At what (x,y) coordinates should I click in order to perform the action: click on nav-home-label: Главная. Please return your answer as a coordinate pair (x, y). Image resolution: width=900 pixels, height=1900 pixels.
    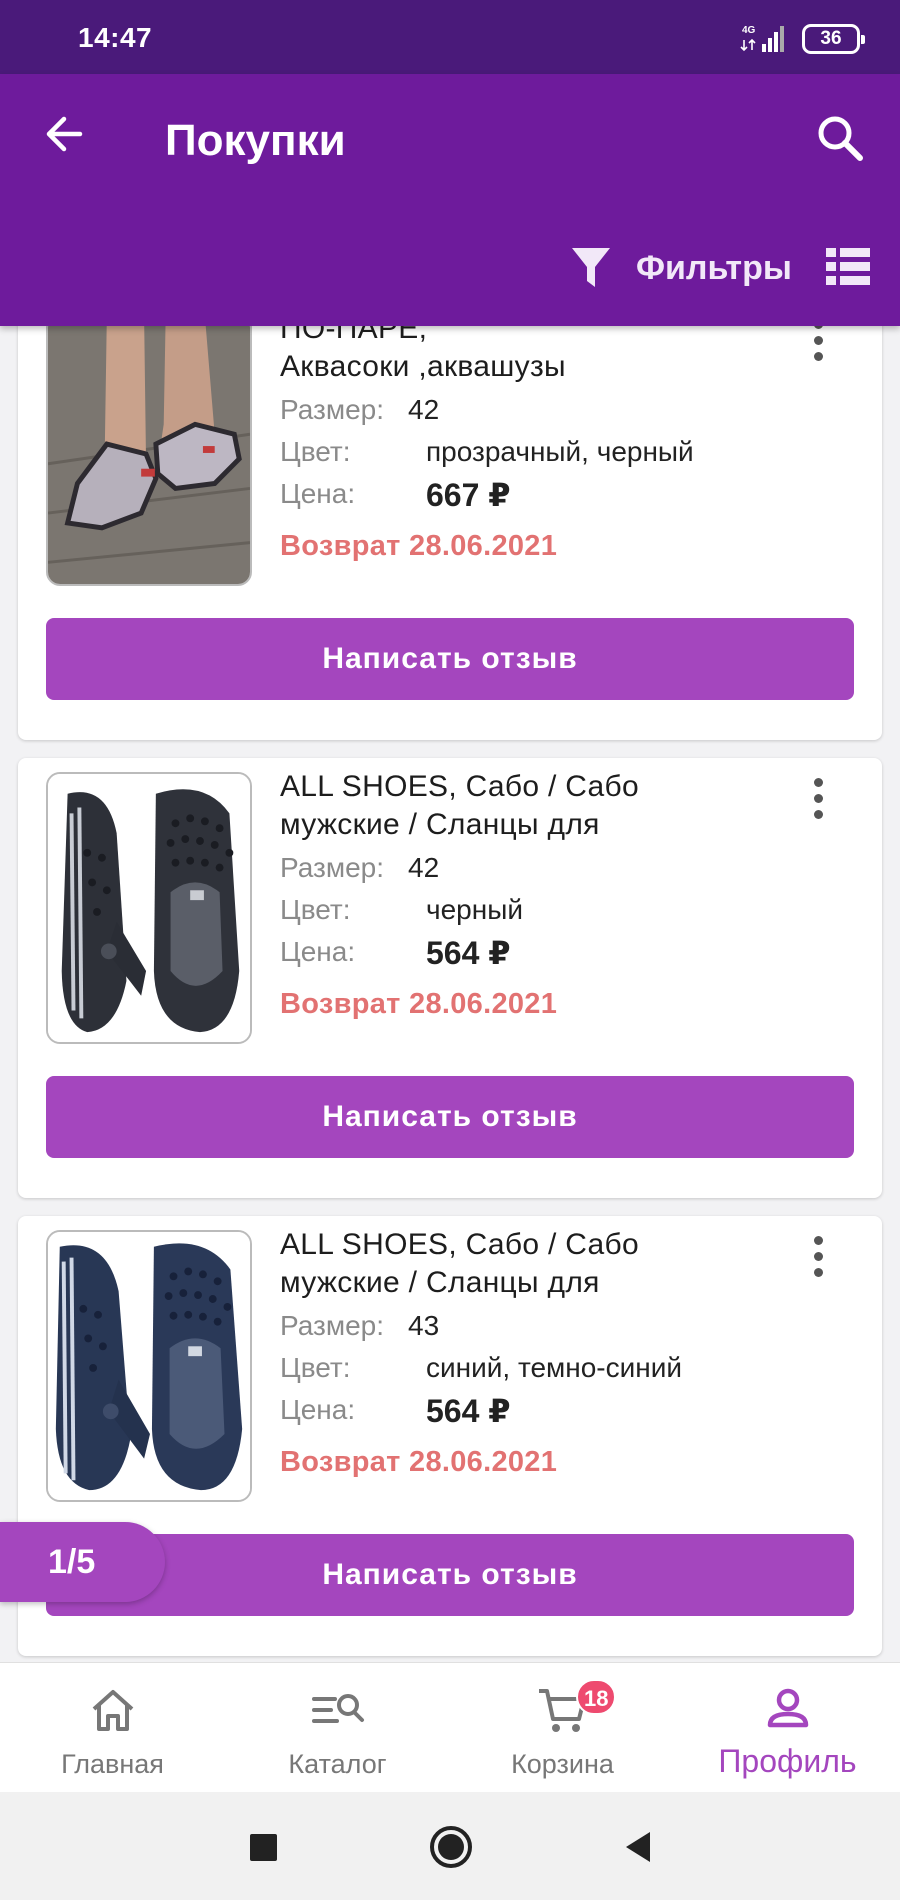
    Looking at the image, I should click on (112, 1764).